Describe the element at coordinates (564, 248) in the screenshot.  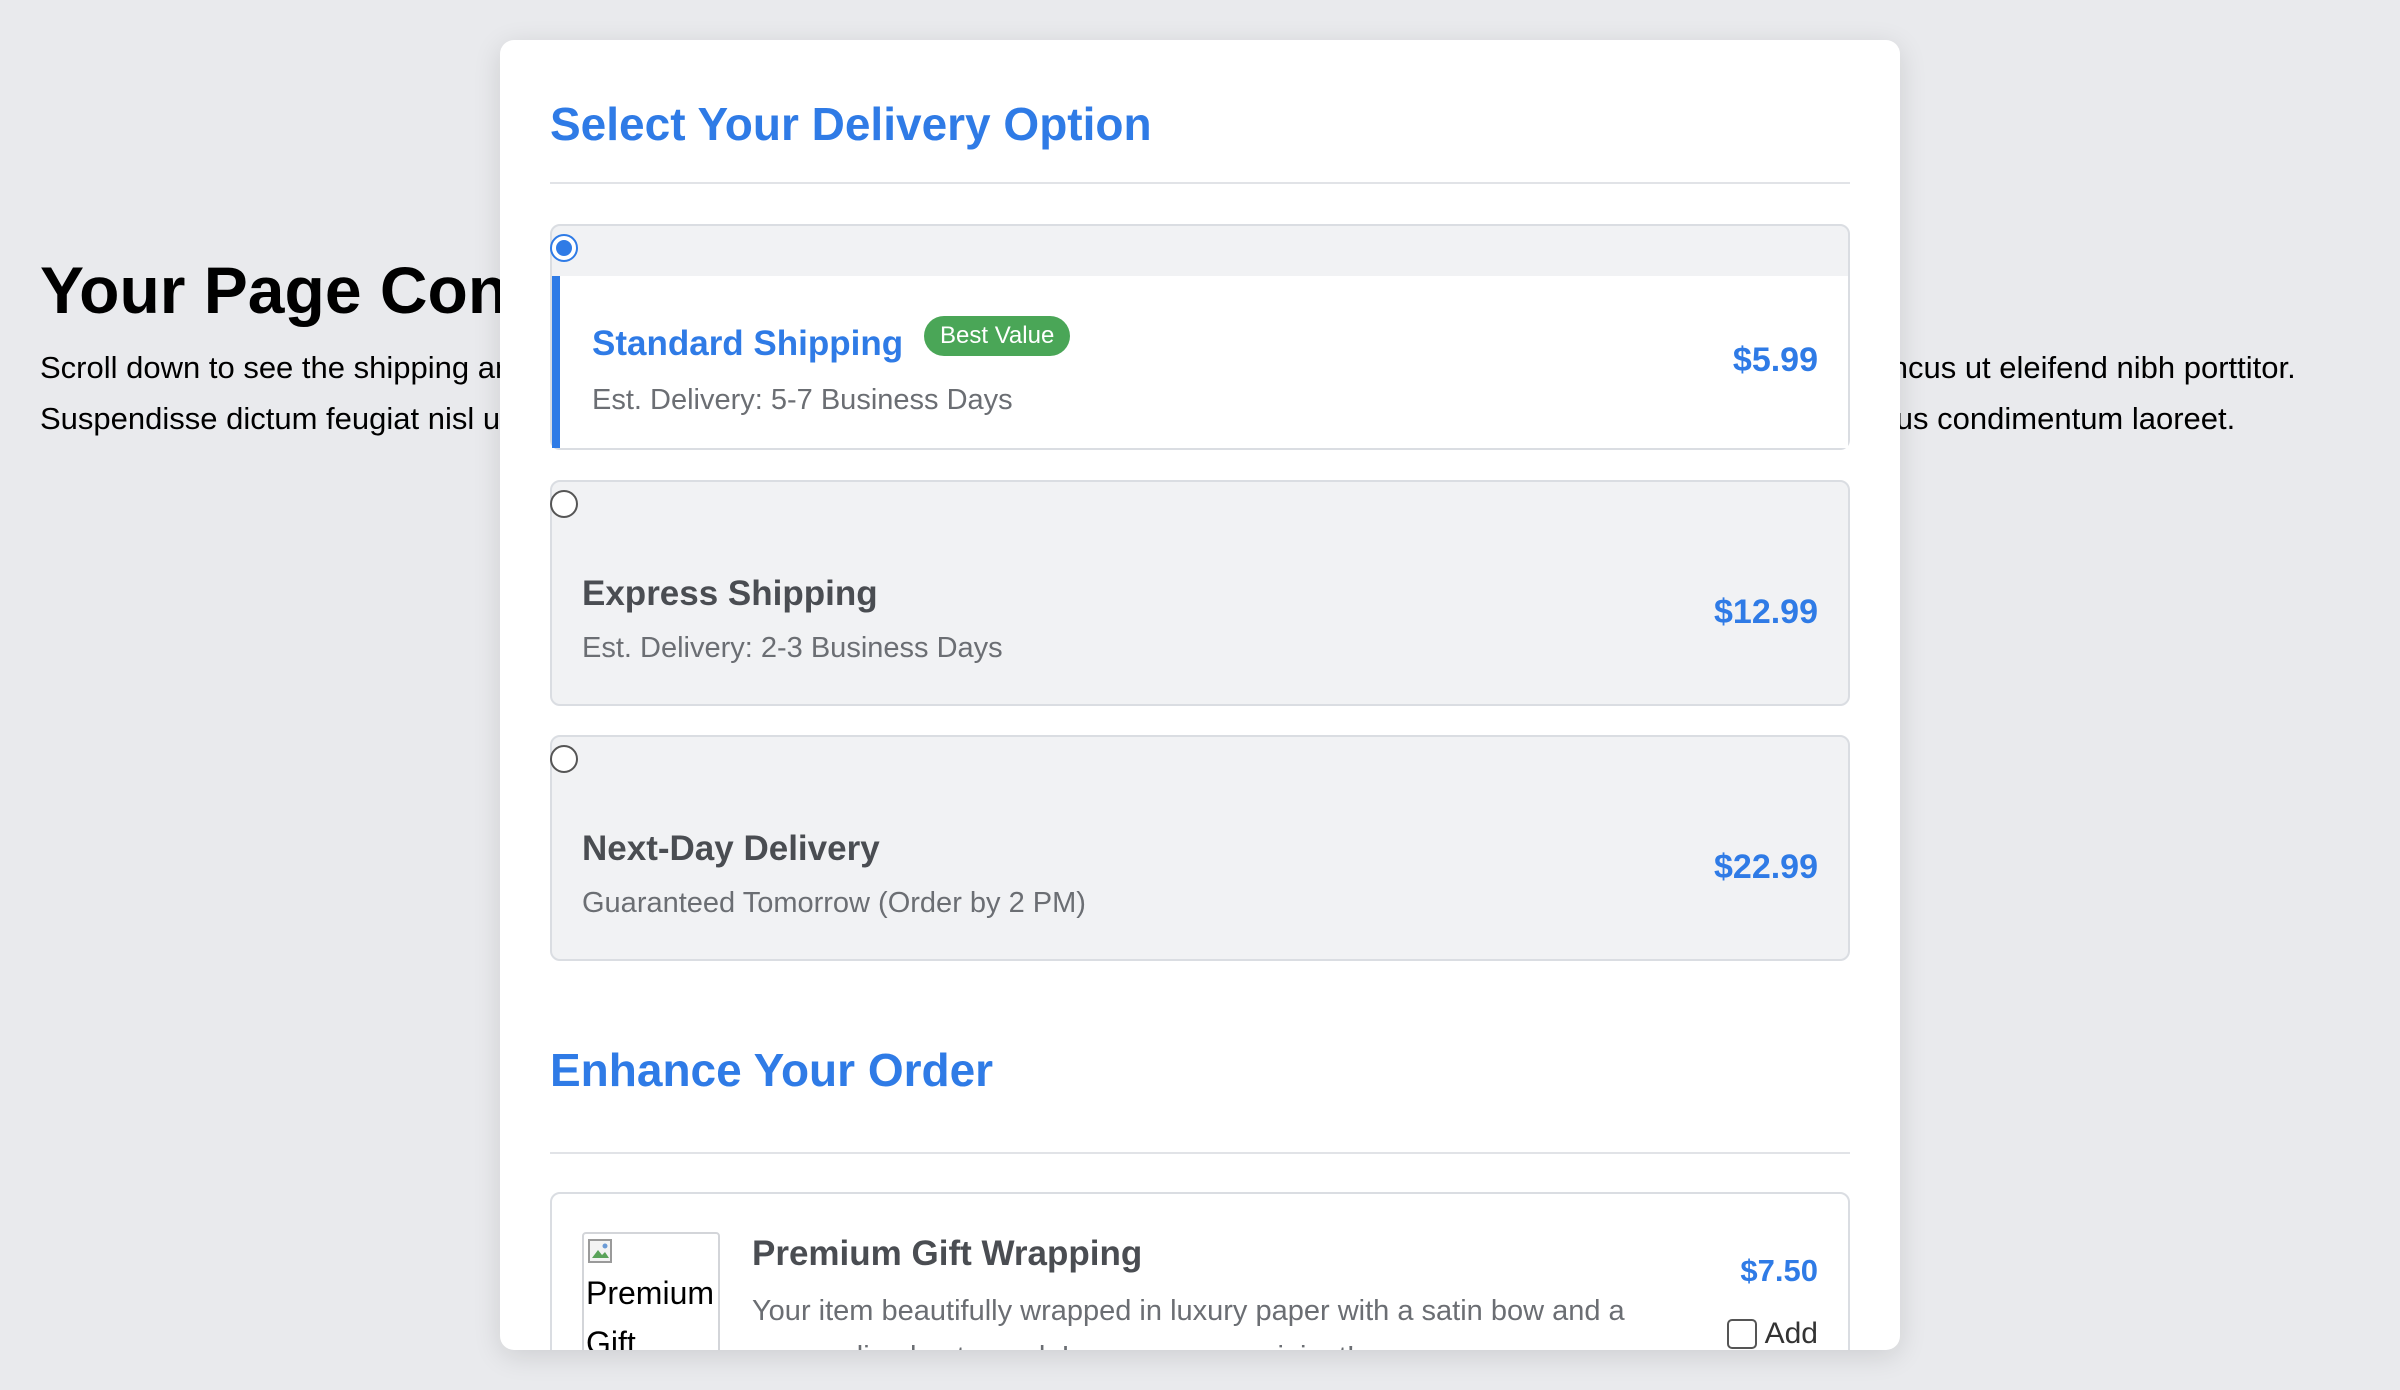
I see `radio-standard-shipping` at that location.